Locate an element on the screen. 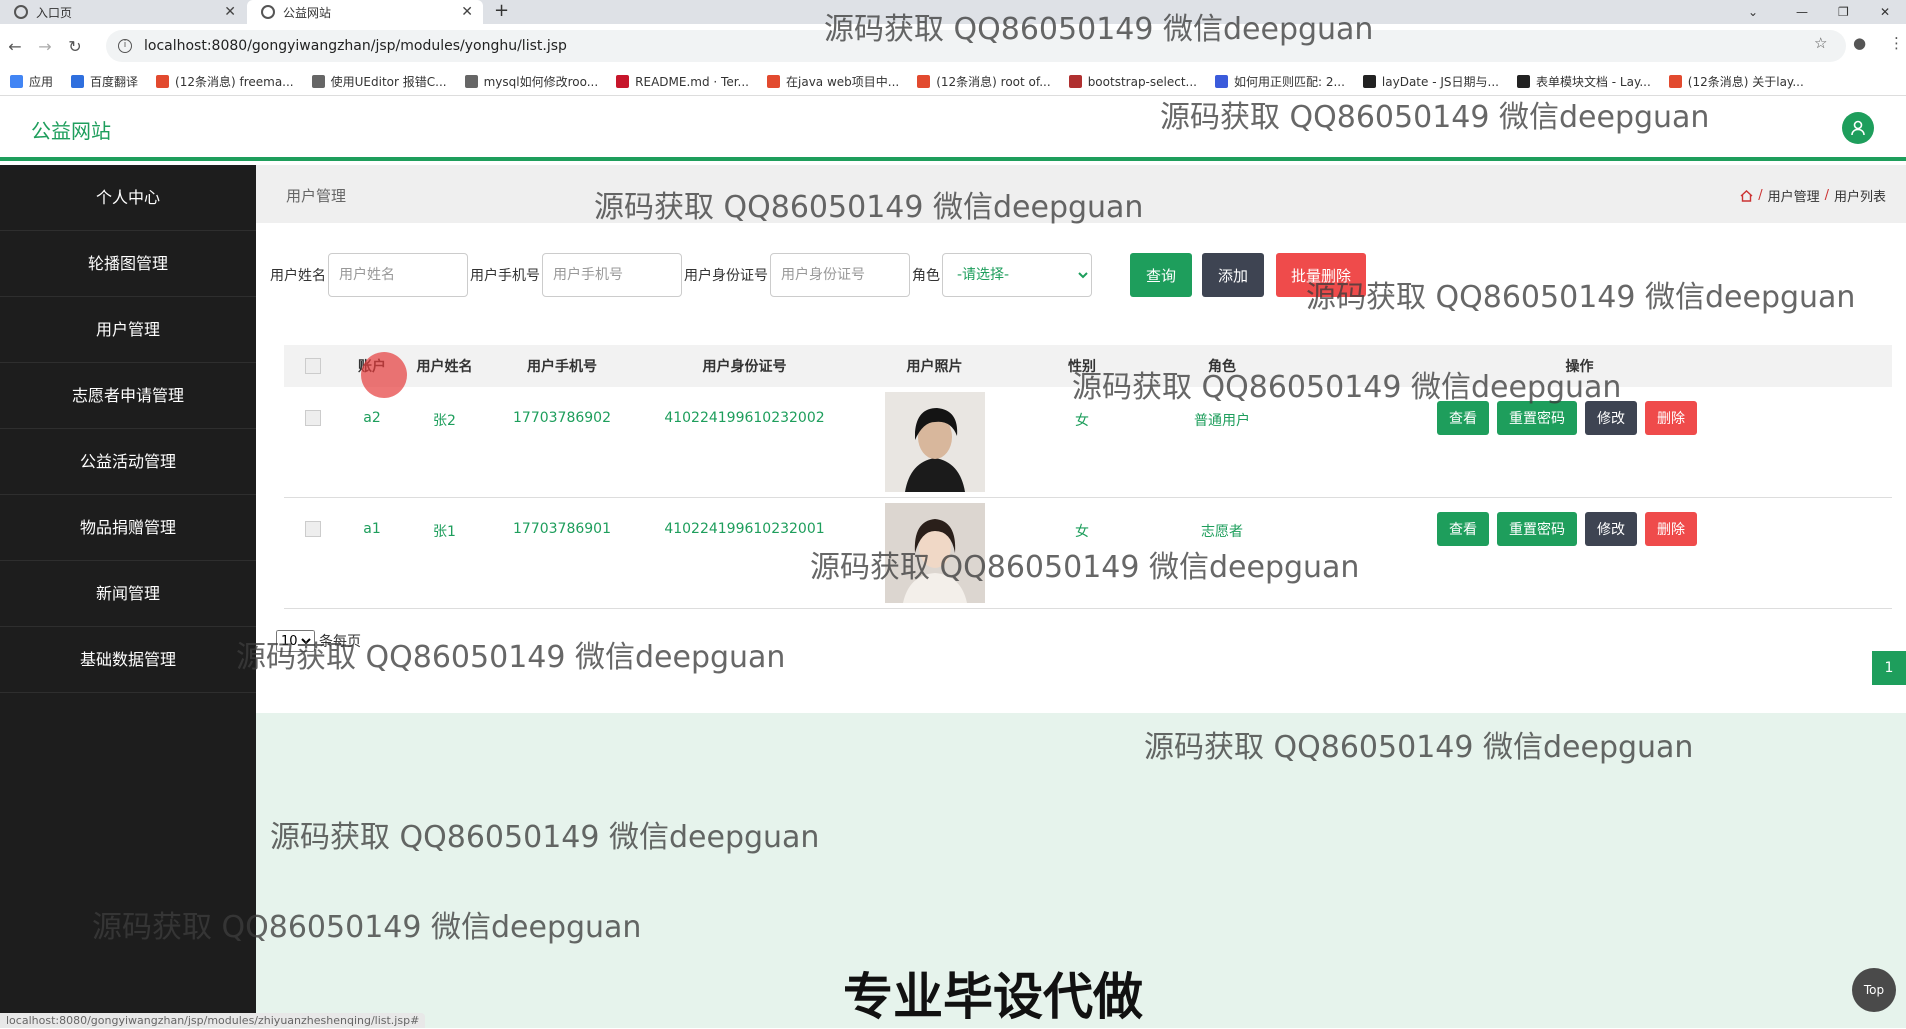 Image resolution: width=1906 pixels, height=1029 pixels. id-card-cell: 410224199610232001 is located at coordinates (744, 529).